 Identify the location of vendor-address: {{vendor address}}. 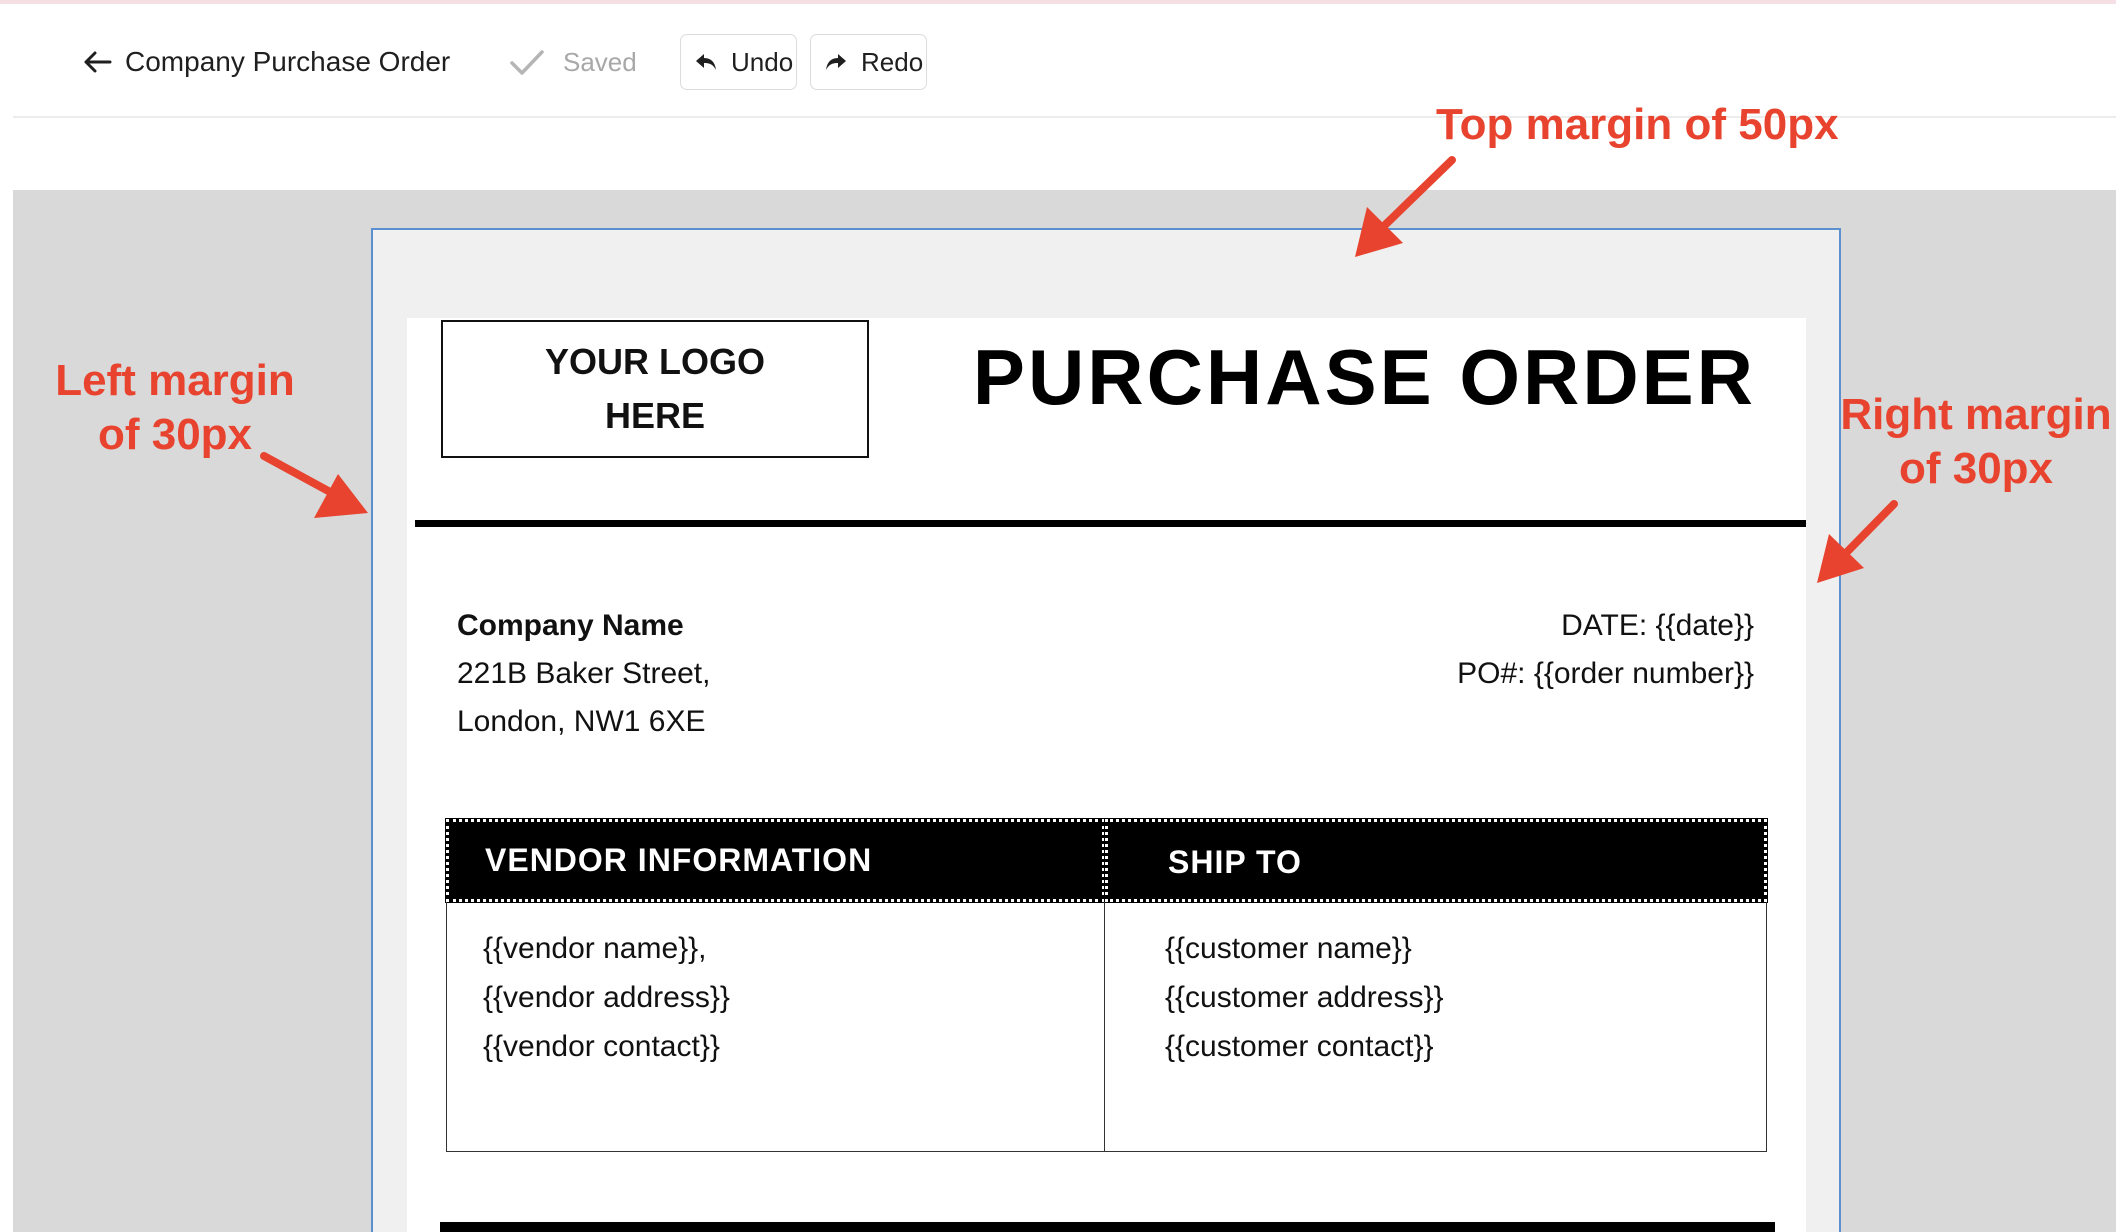
(606, 997).